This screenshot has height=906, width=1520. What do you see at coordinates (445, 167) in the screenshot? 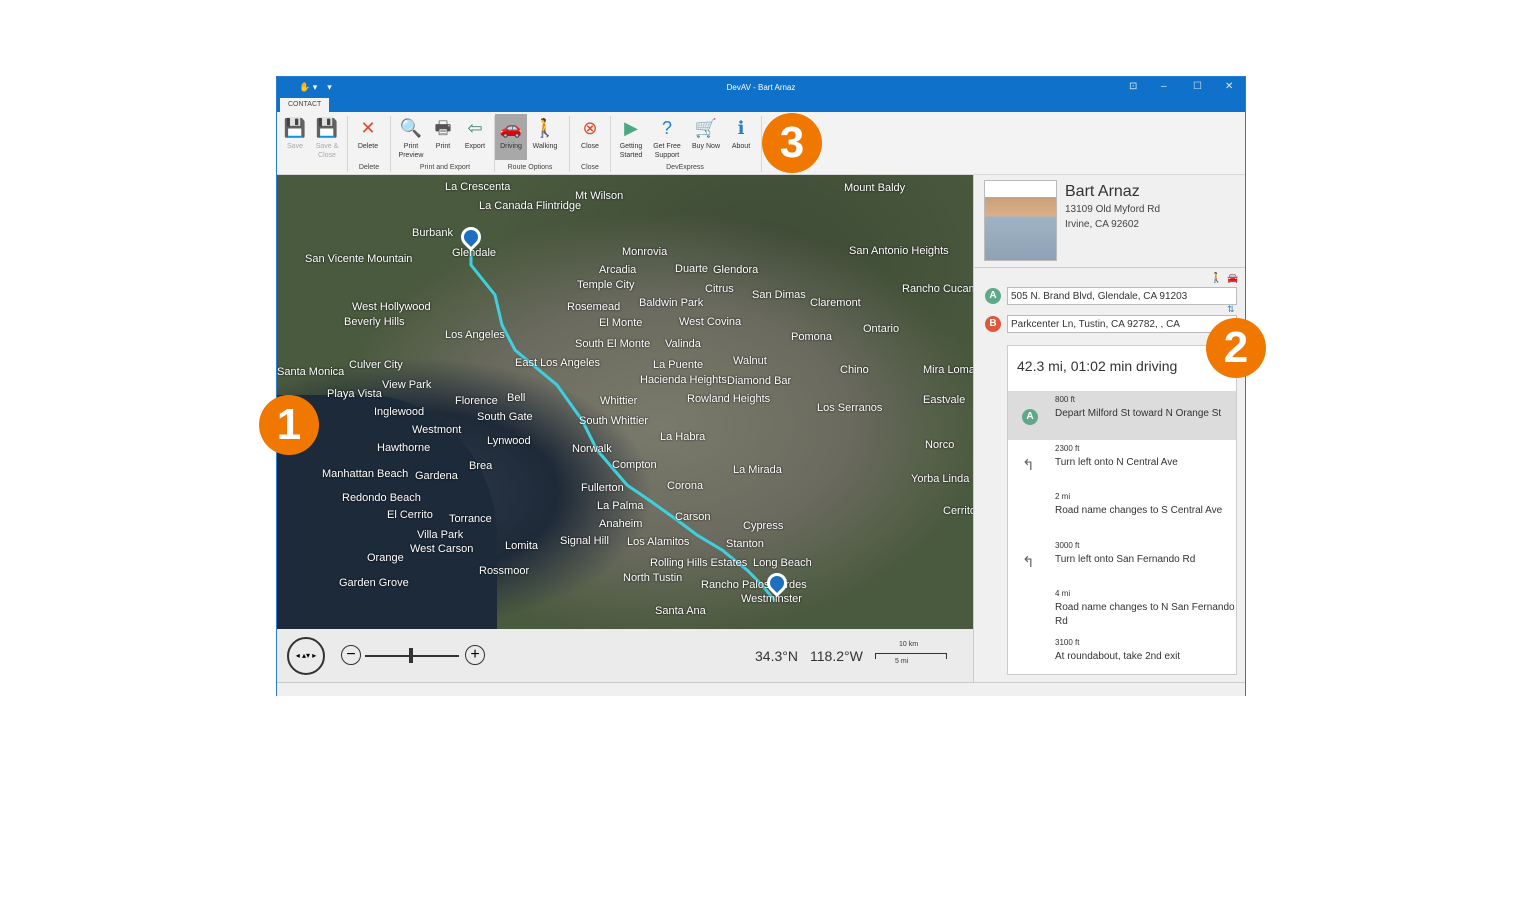
I see `ribbon-group-label: Print and Export` at bounding box center [445, 167].